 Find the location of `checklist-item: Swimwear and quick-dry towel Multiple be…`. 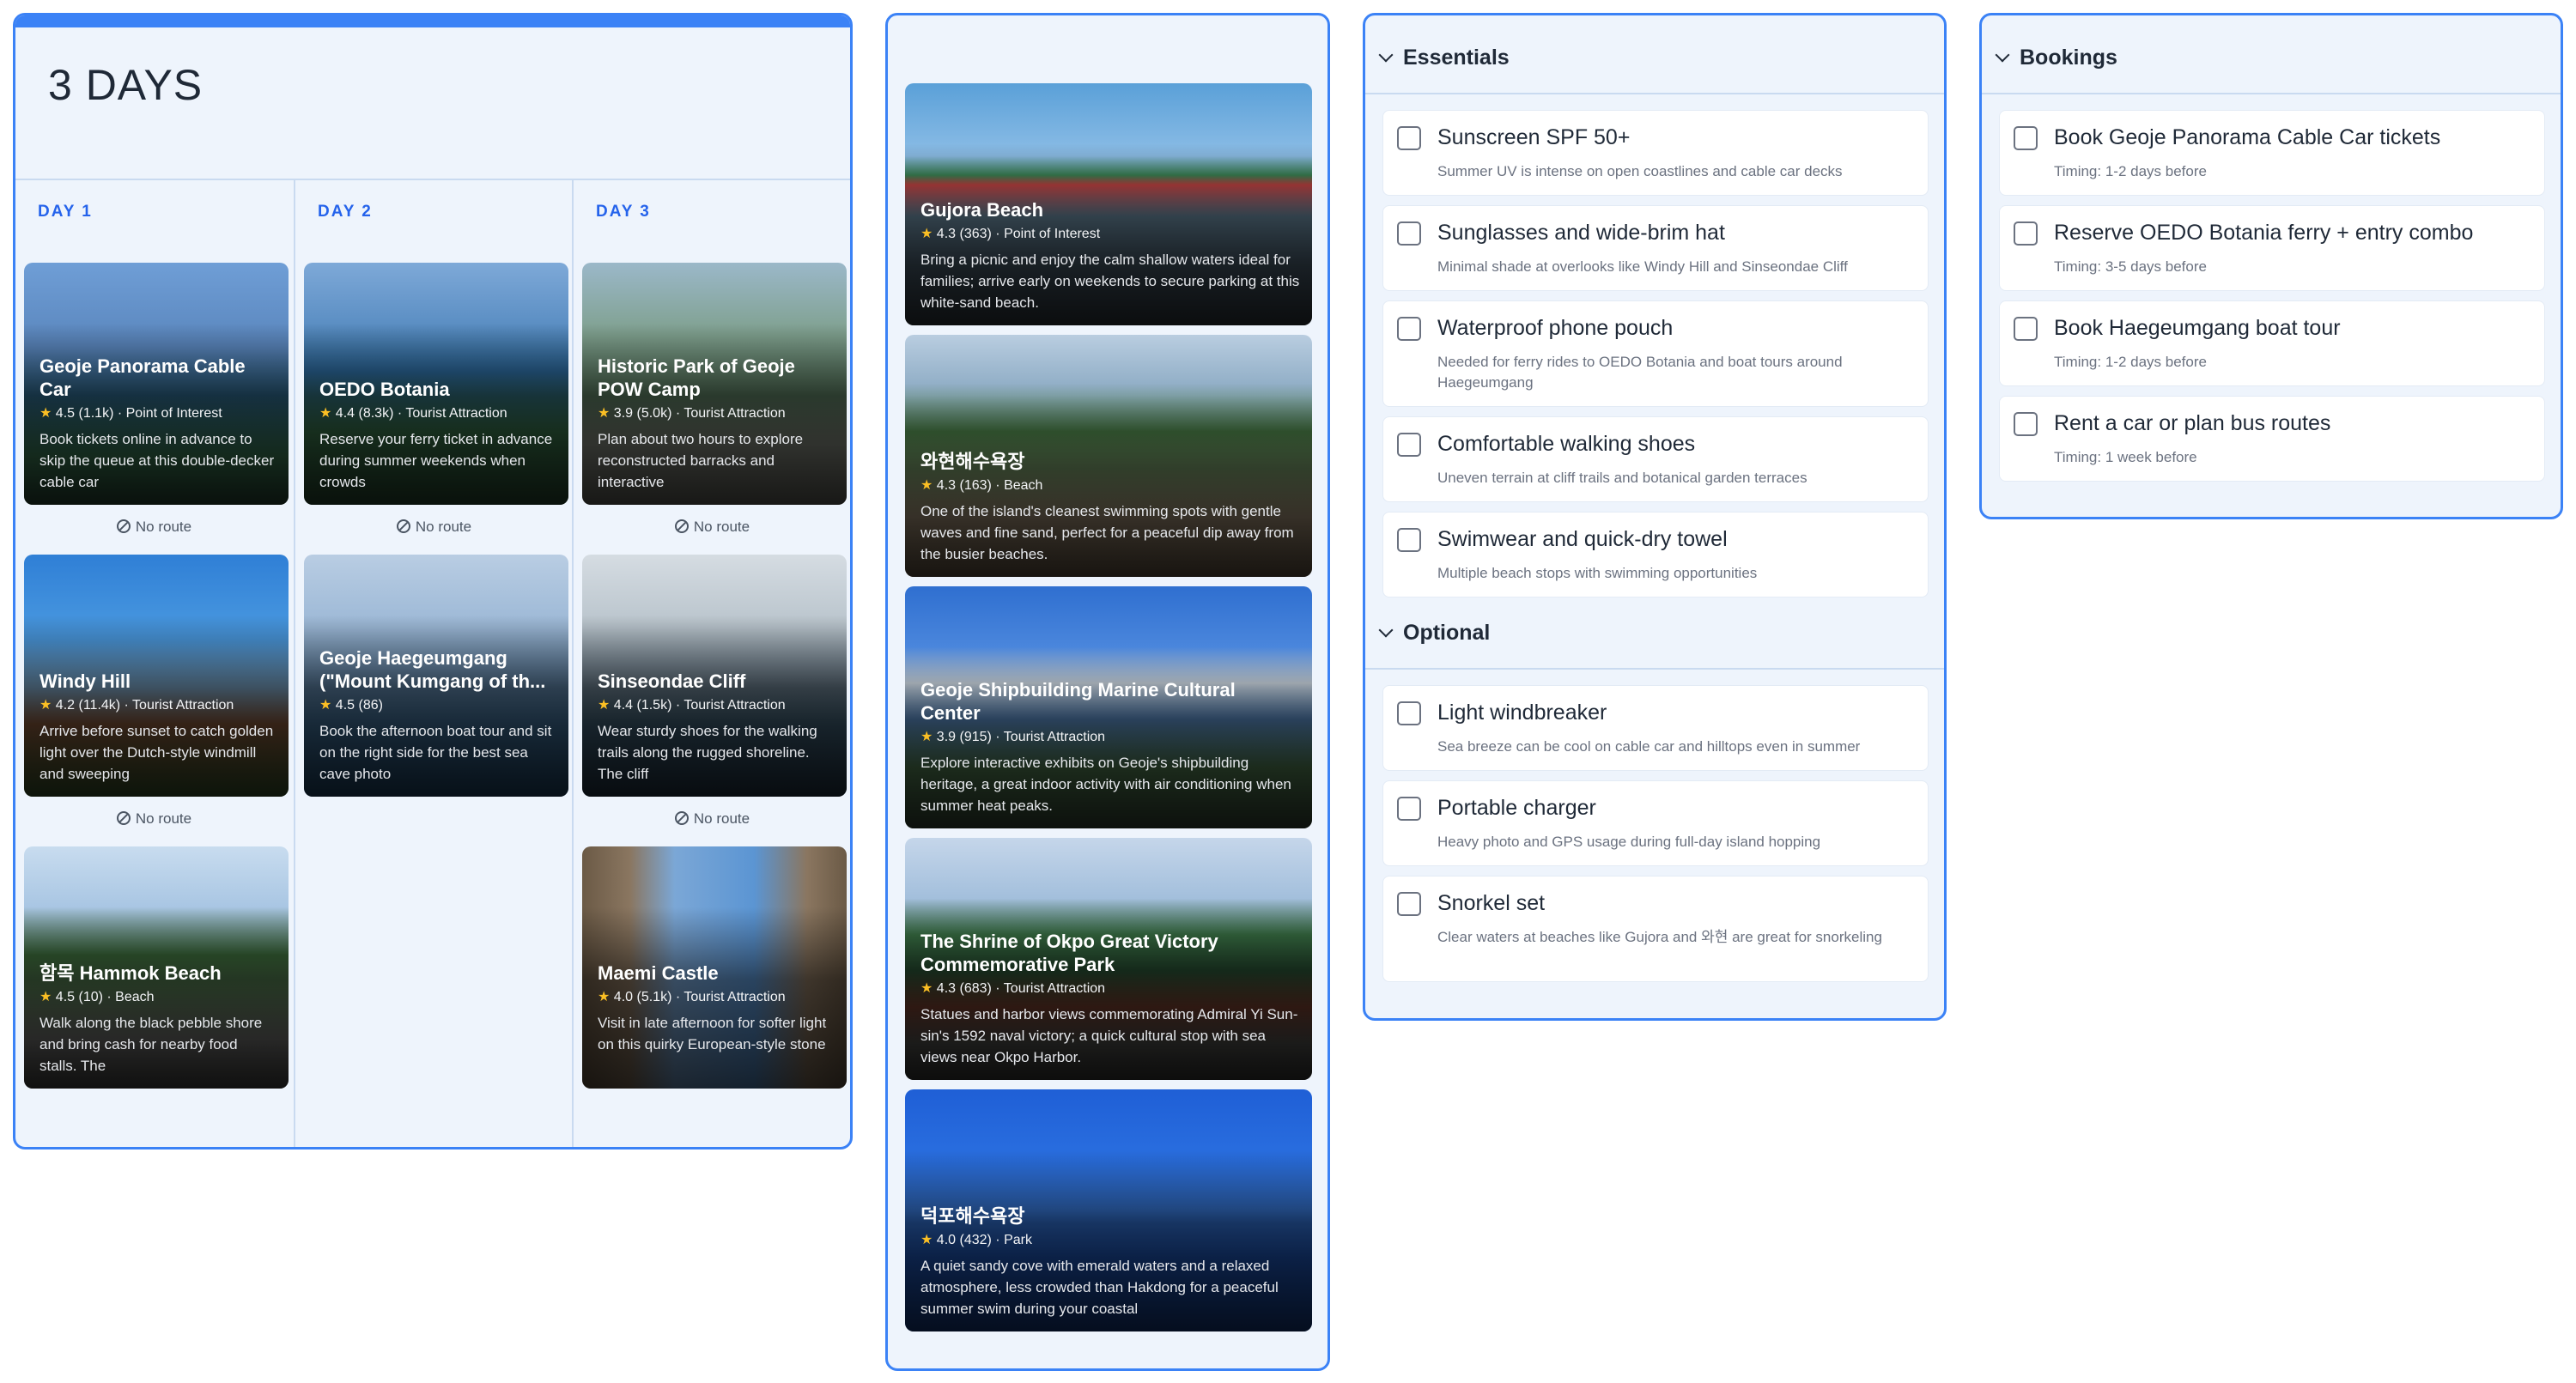

checklist-item: Swimwear and quick-dry towel Multiple be… is located at coordinates (1656, 554).